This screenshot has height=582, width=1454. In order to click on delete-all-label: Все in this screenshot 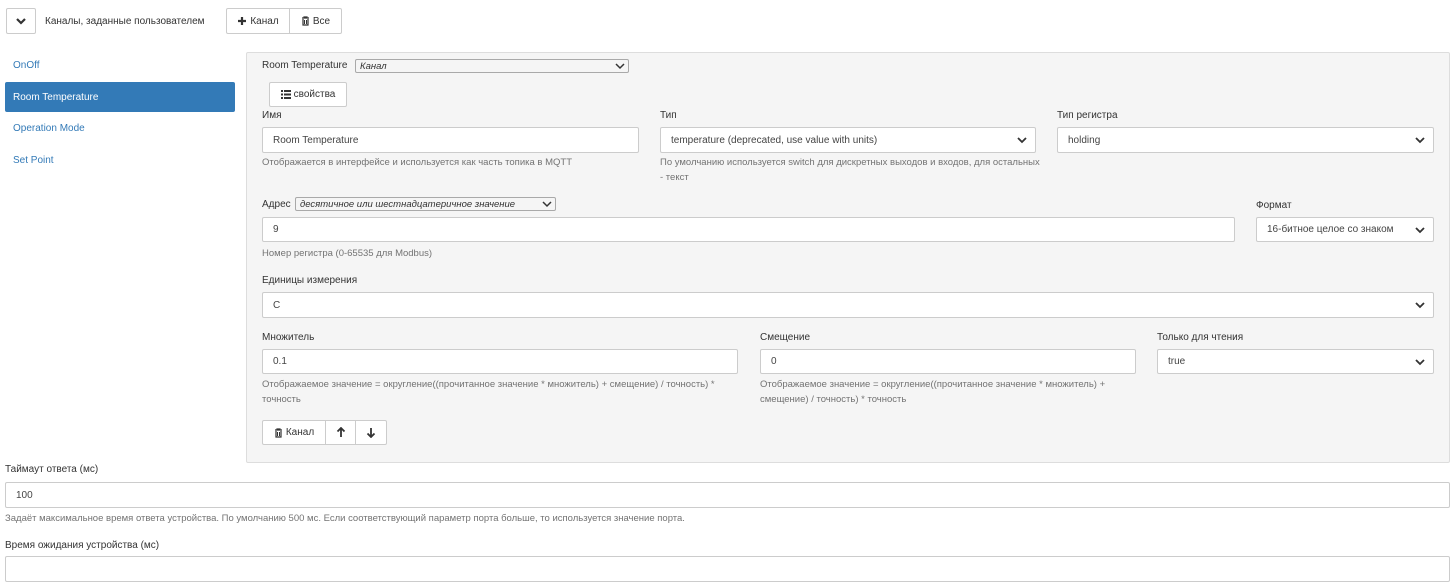, I will do `click(321, 21)`.